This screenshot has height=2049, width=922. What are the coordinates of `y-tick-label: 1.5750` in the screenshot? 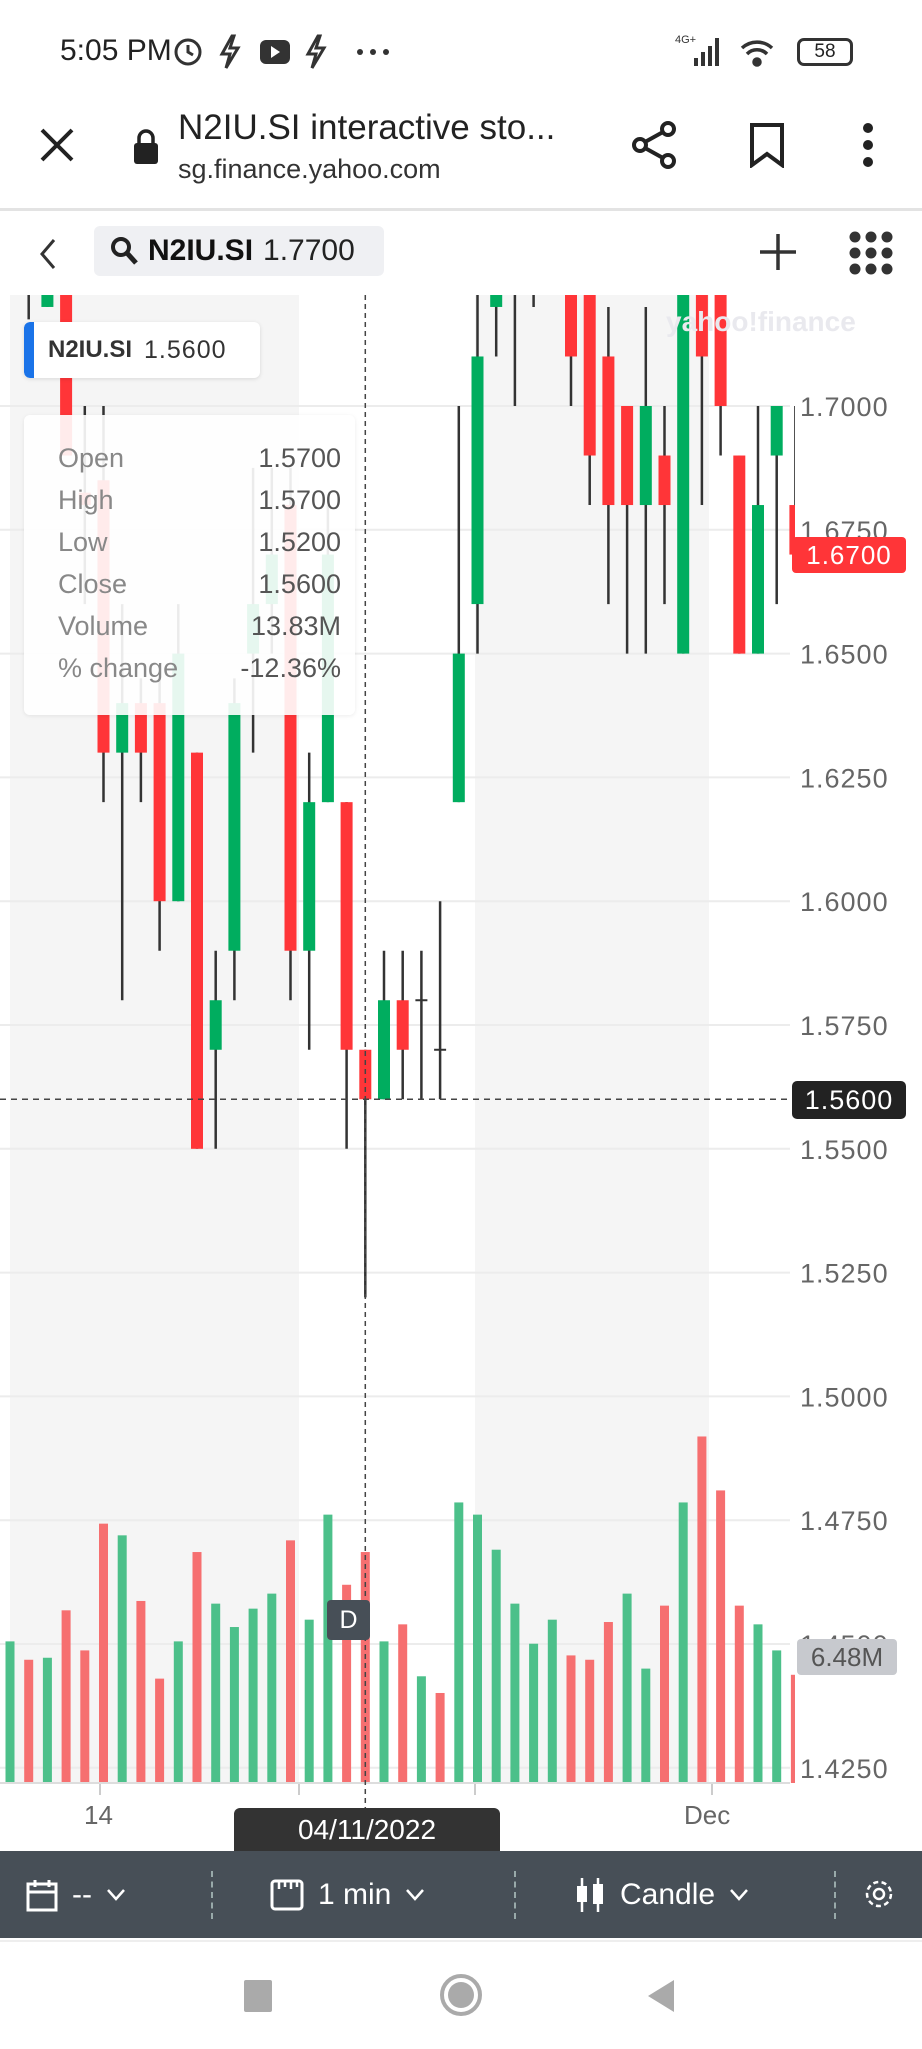 It's located at (844, 1026).